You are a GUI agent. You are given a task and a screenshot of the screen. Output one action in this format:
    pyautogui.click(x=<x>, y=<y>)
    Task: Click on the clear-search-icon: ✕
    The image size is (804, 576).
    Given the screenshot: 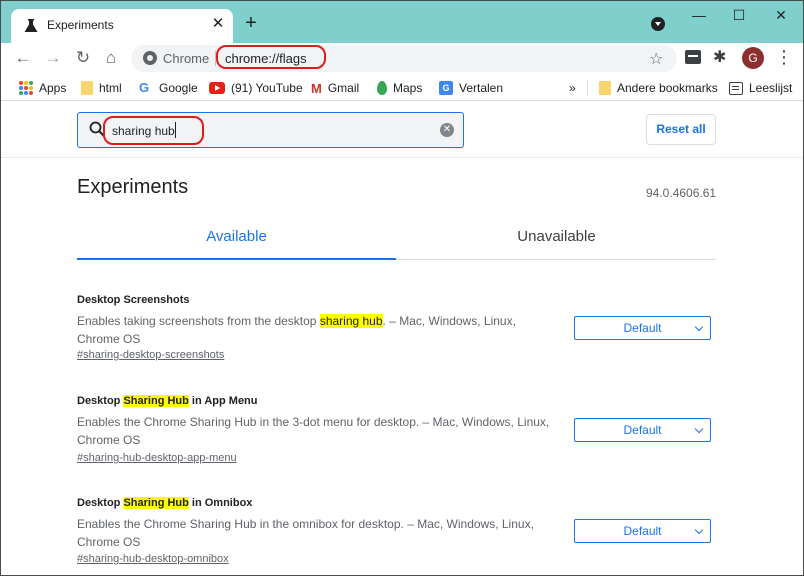 What is the action you would take?
    pyautogui.click(x=447, y=130)
    